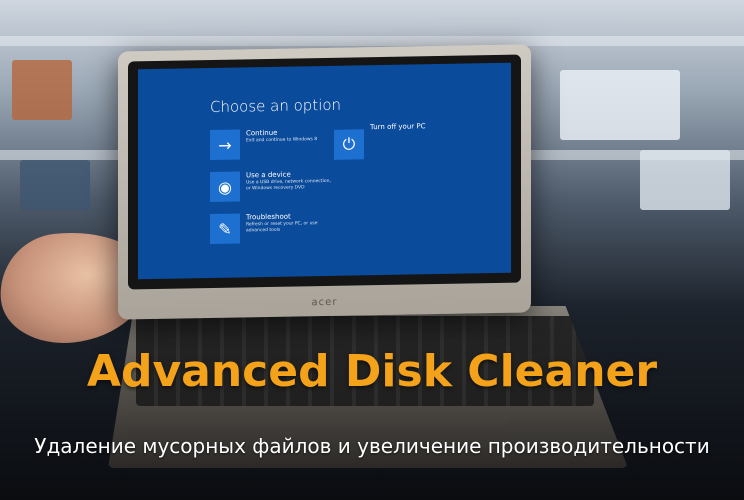 The height and width of the screenshot is (500, 744). I want to click on arrow-right-icon: →, so click(225, 144).